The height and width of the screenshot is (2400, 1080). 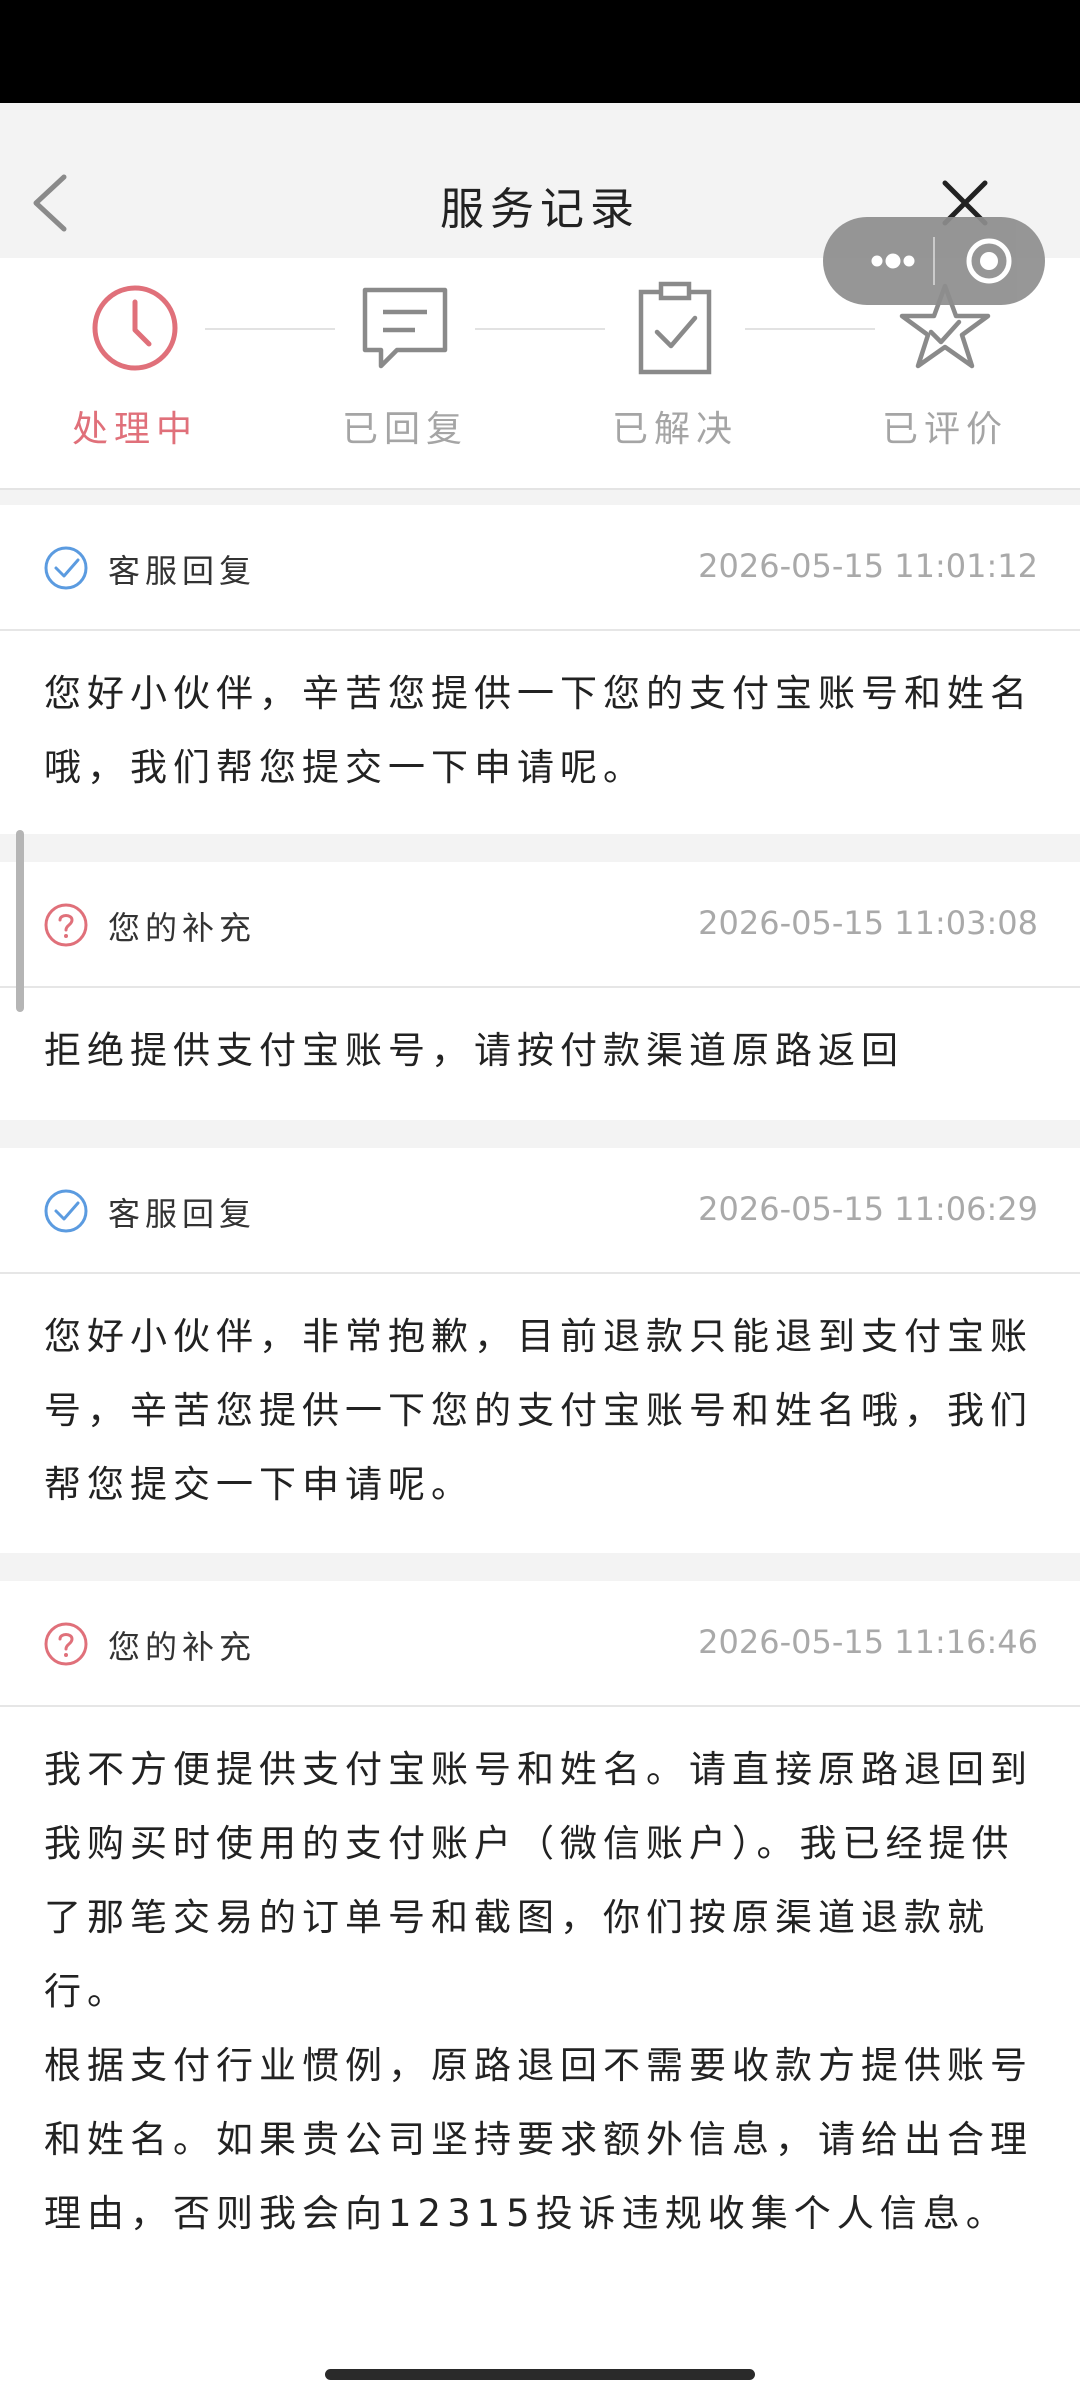 I want to click on message-text: 拒绝提供支付宝账号，请按付款渠道原路返回, so click(x=474, y=1050).